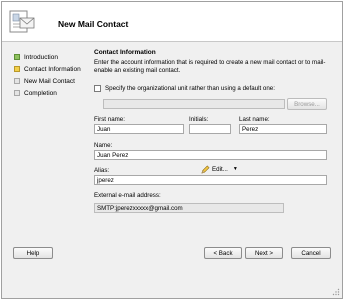 The width and height of the screenshot is (344, 300). What do you see at coordinates (194, 104) in the screenshot?
I see `ou-field` at bounding box center [194, 104].